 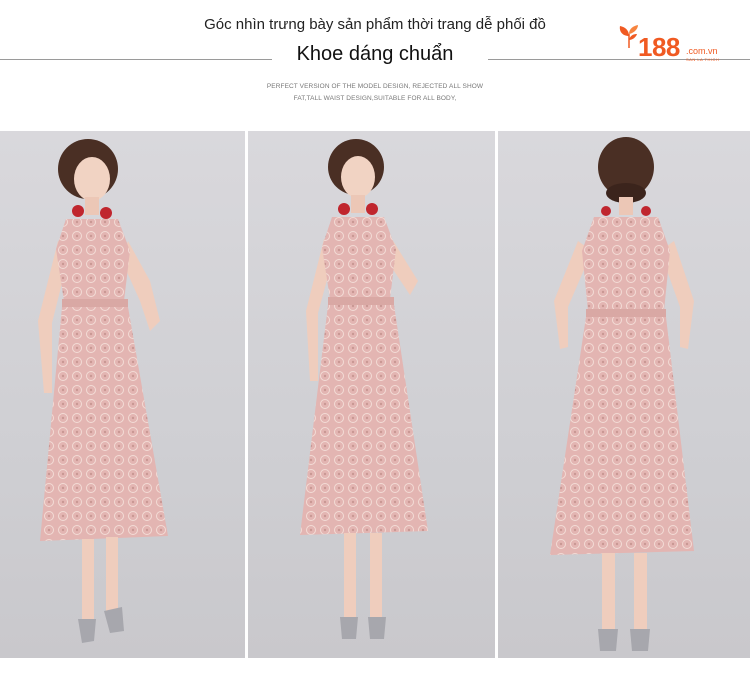 I want to click on brand-logo: 188 .com.vn SAN LA THICH, so click(x=677, y=44).